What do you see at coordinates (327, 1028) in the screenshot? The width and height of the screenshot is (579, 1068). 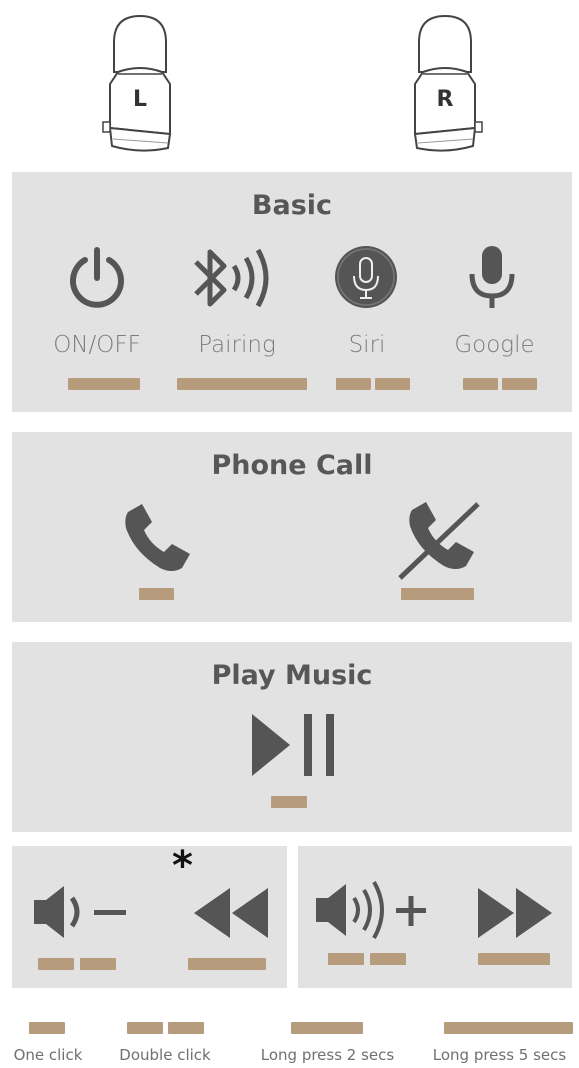 I see `legend-long-press-2-bar` at bounding box center [327, 1028].